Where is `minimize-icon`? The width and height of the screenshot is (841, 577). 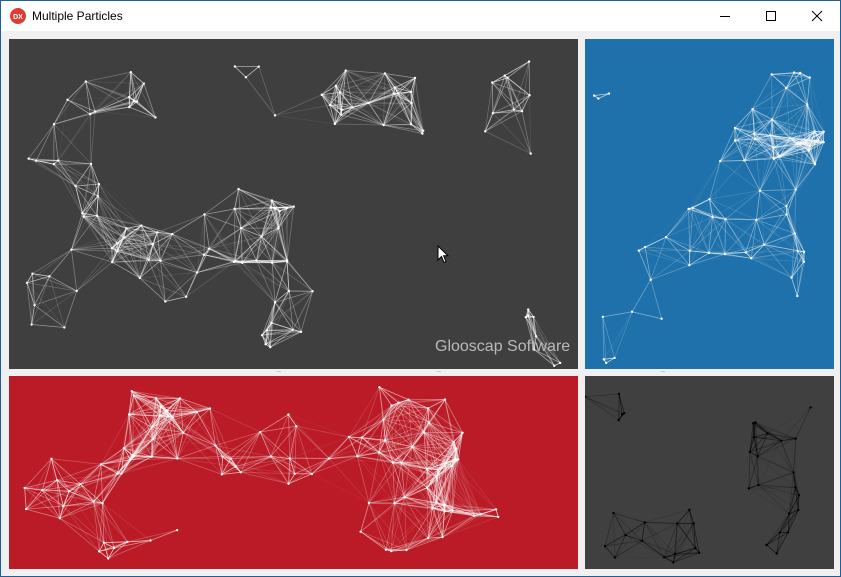 minimize-icon is located at coordinates (725, 16).